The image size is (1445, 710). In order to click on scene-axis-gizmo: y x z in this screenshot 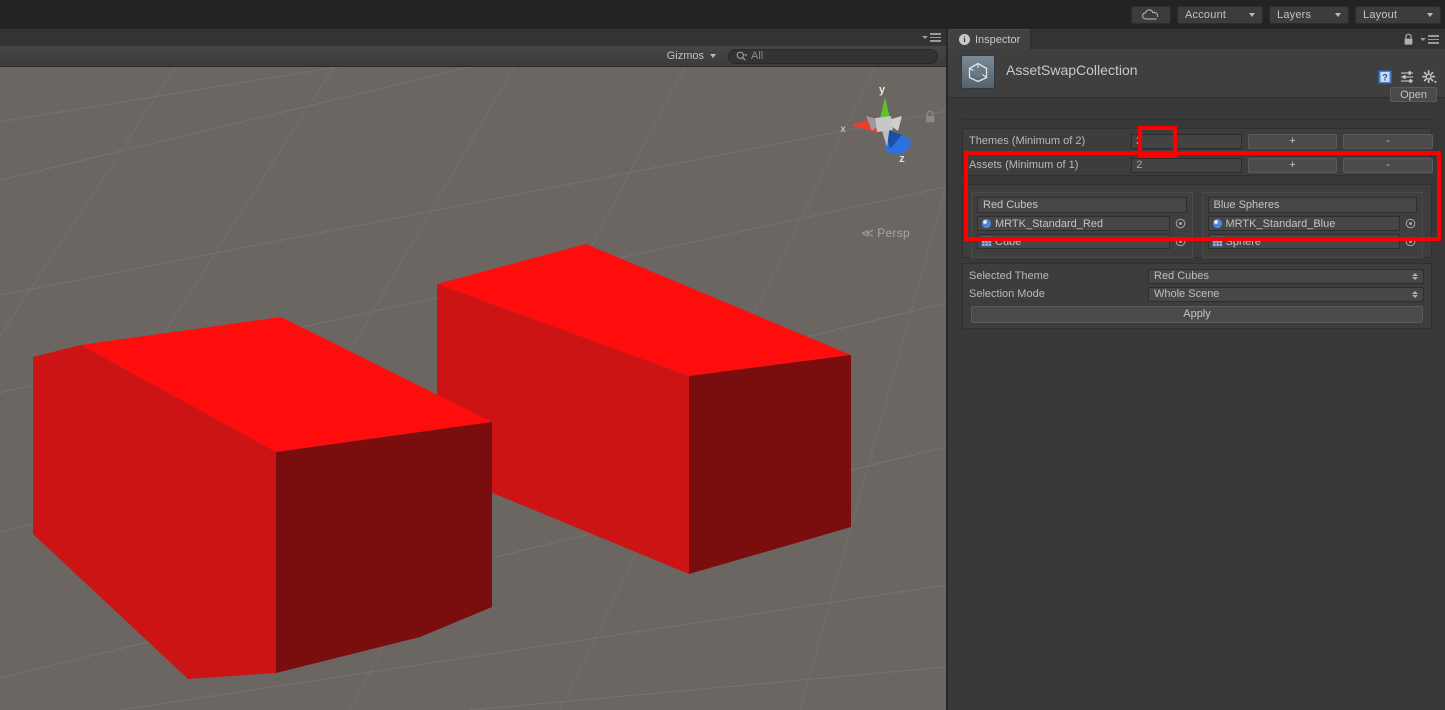, I will do `click(882, 124)`.